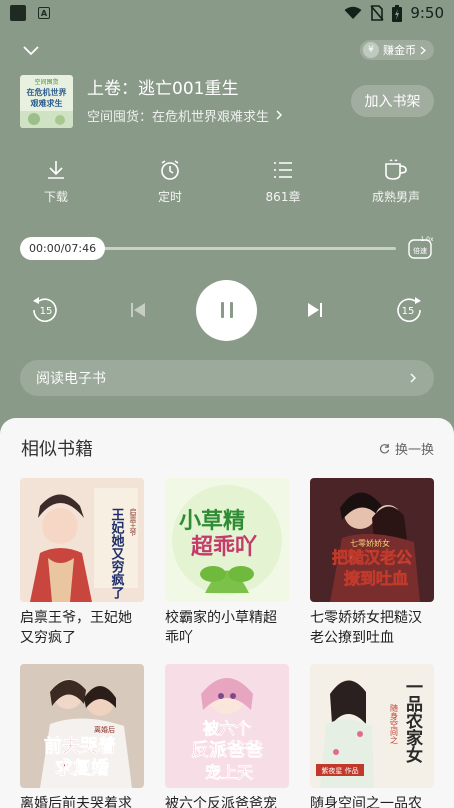 This screenshot has width=454, height=808. I want to click on cover-title-line-3: 宠上天, so click(229, 772).